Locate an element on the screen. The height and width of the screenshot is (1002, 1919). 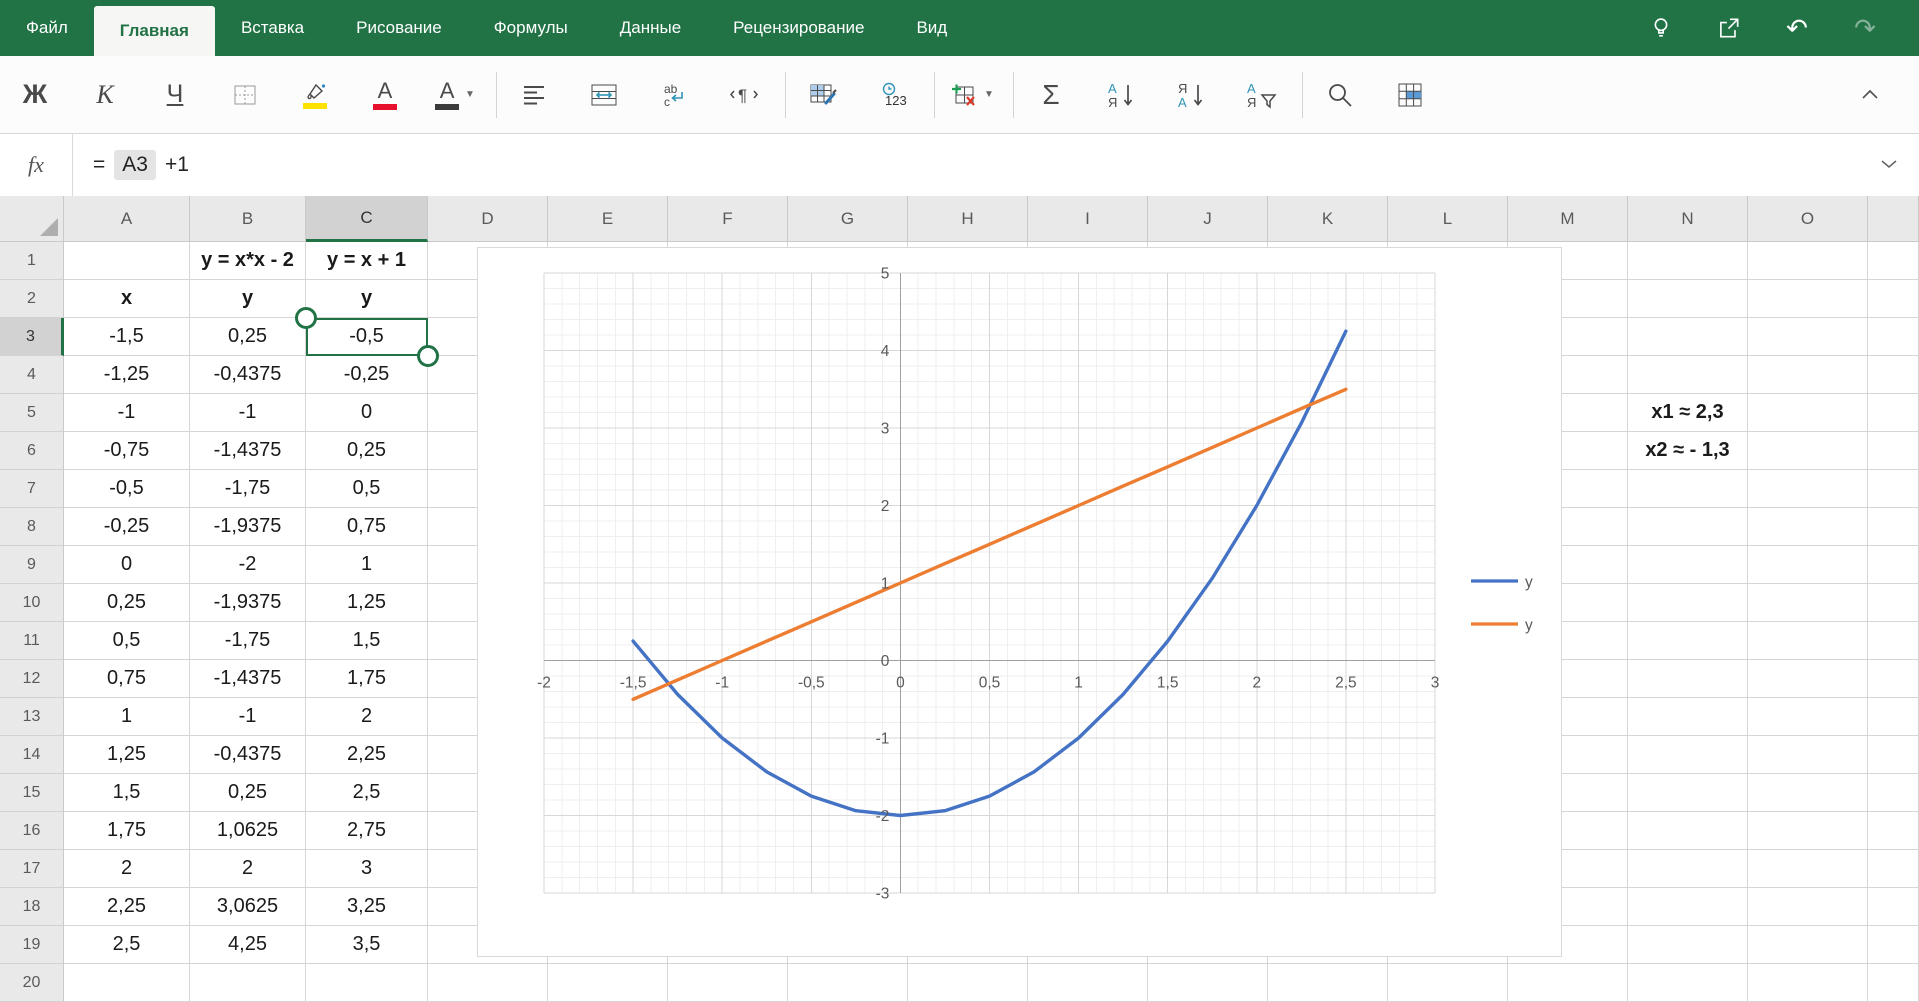
cell-B1: y = x*x - 2 is located at coordinates (248, 261).